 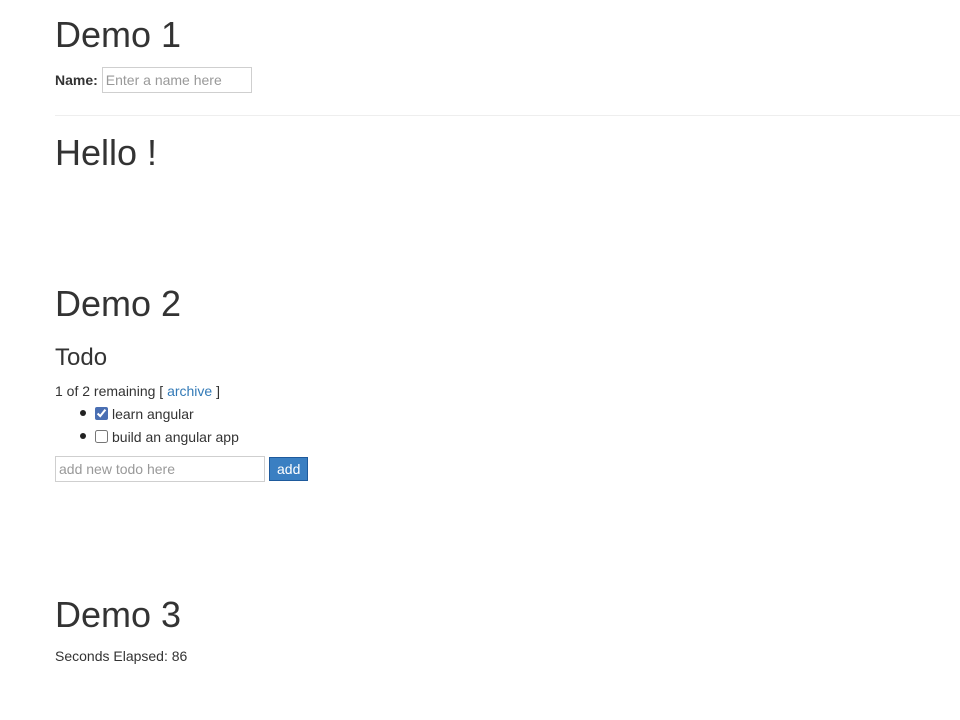 What do you see at coordinates (101, 413) in the screenshot?
I see `todo-checkbox-learn-angular` at bounding box center [101, 413].